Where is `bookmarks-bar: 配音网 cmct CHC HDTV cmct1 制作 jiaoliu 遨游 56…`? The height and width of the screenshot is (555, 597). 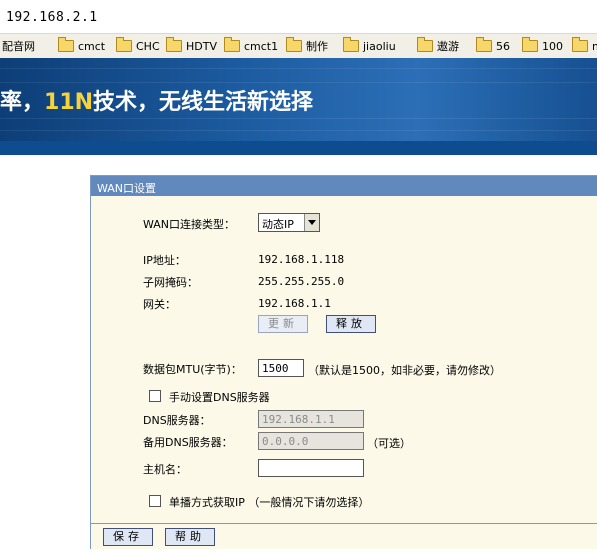
bookmarks-bar: 配音网 cmct CHC HDTV cmct1 制作 jiaoliu 遨游 56… is located at coordinates (298, 46).